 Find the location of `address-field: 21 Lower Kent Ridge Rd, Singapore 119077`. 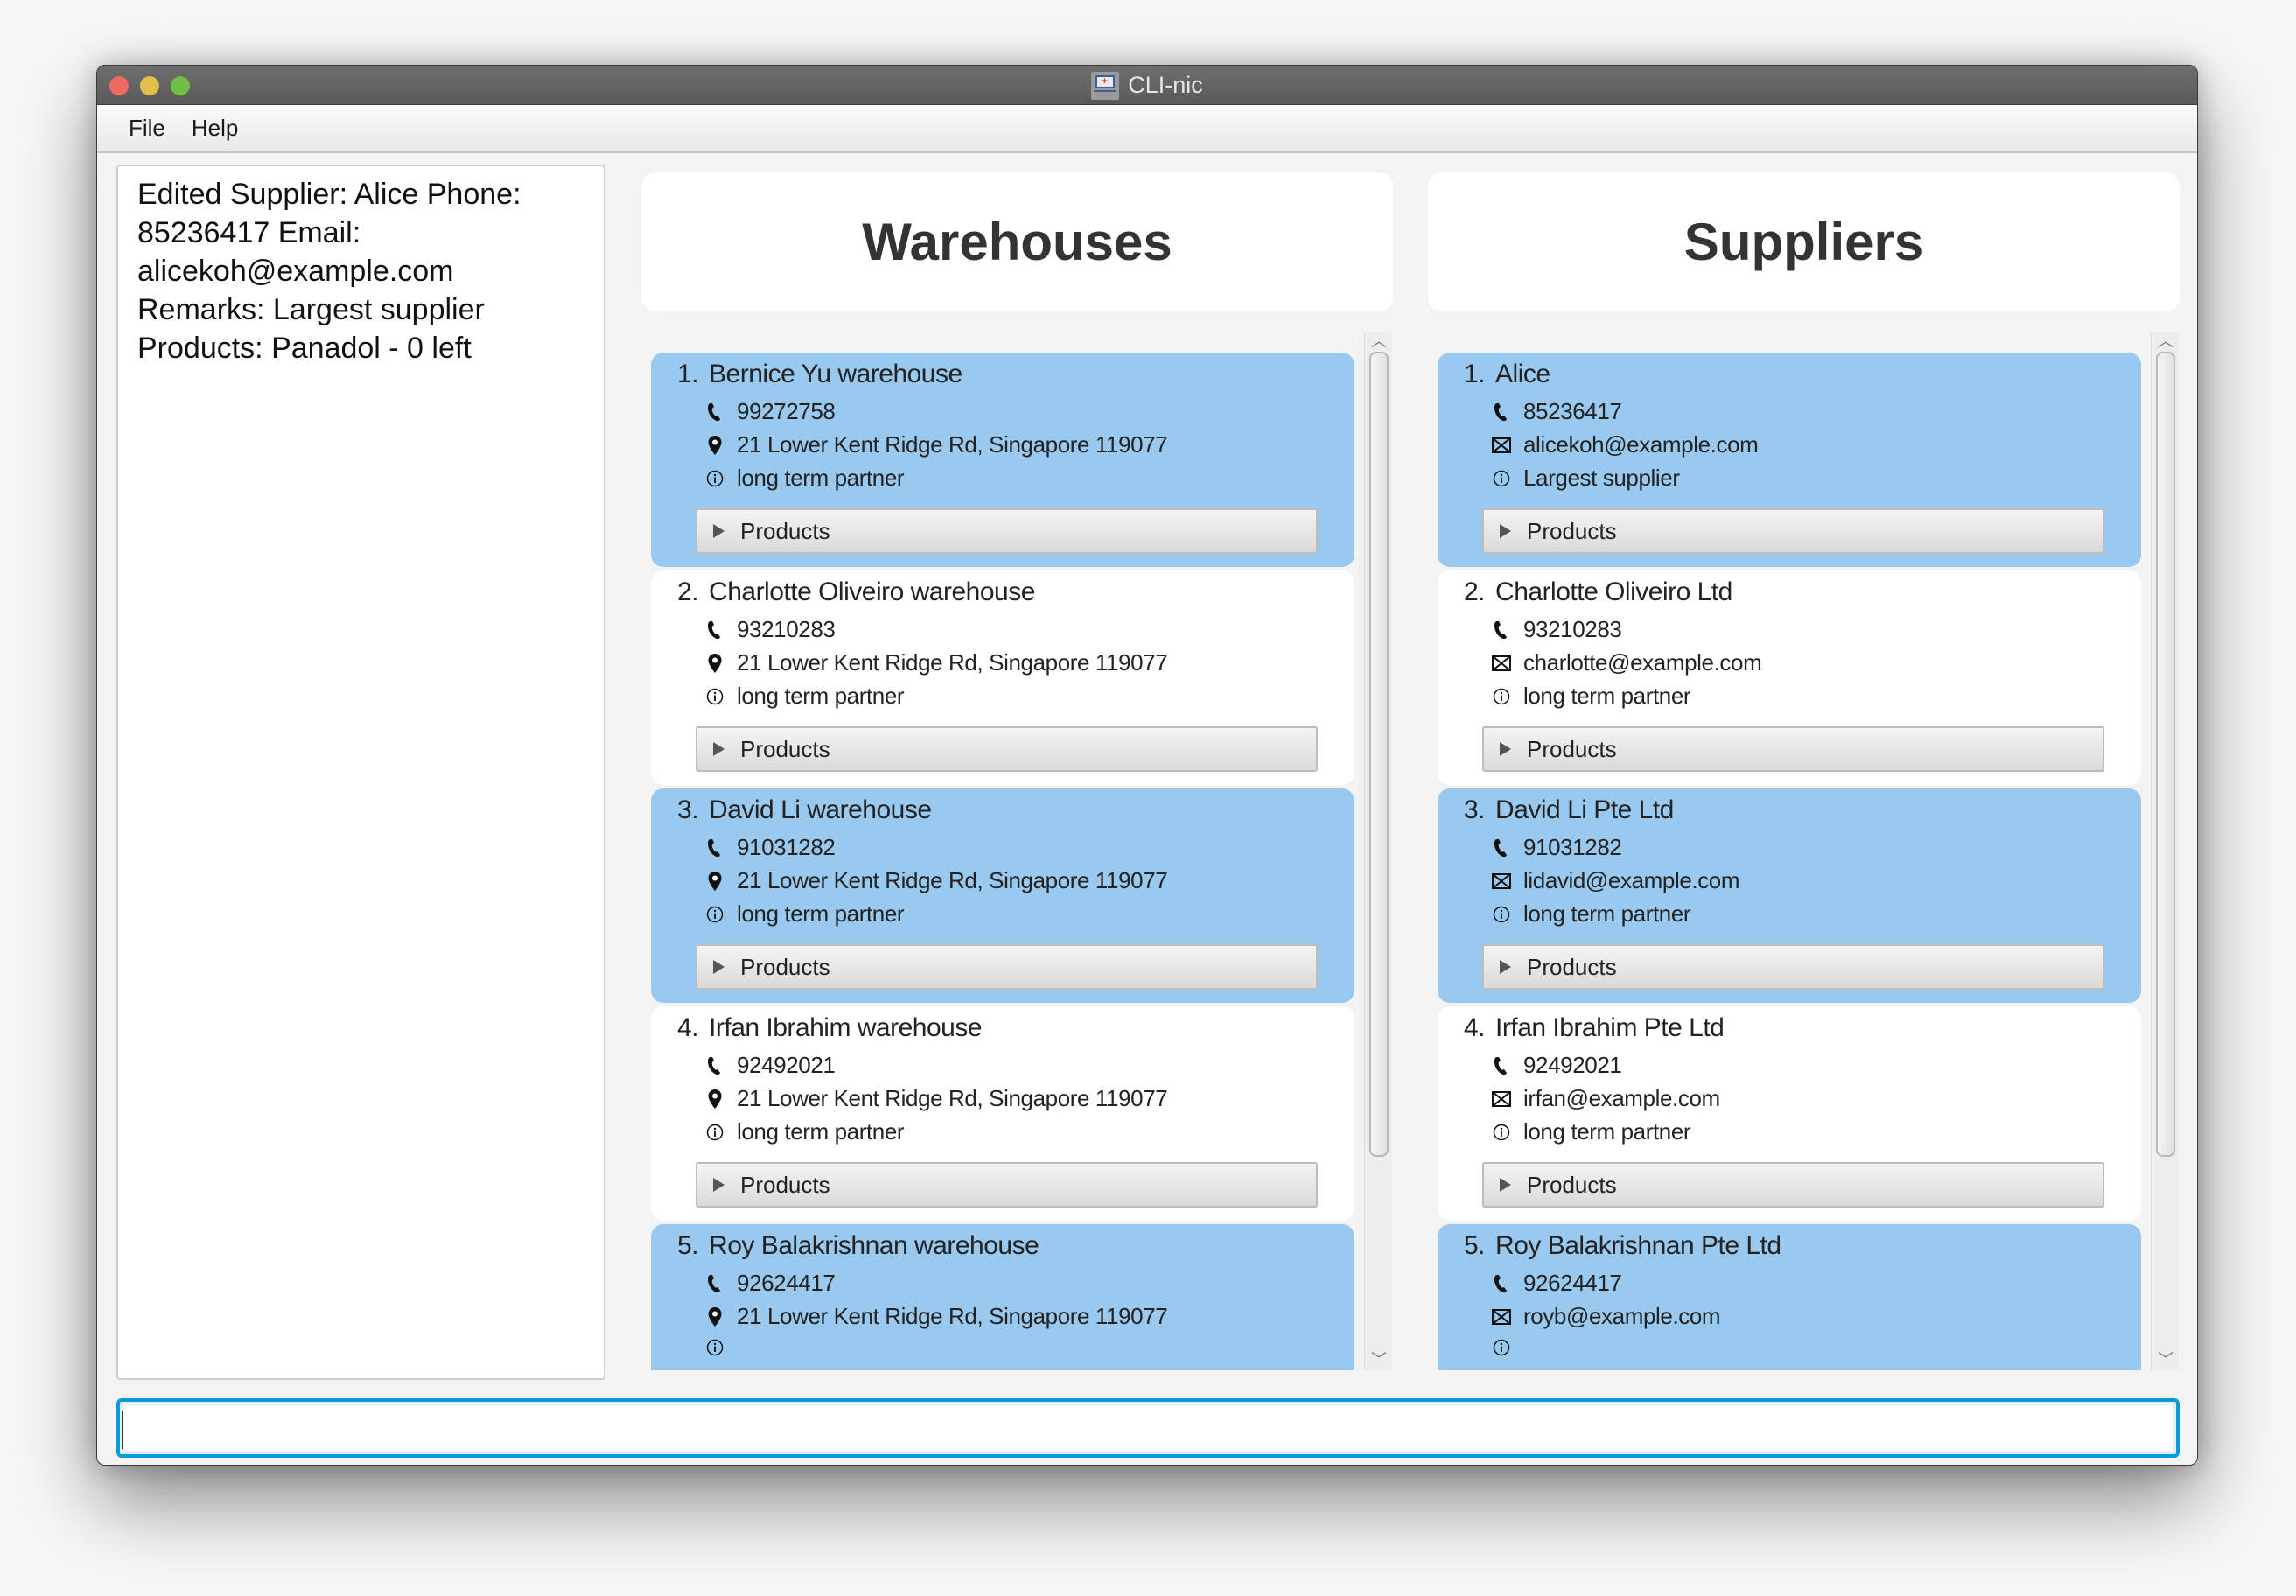

address-field: 21 Lower Kent Ridge Rd, Singapore 119077 is located at coordinates (936, 1316).